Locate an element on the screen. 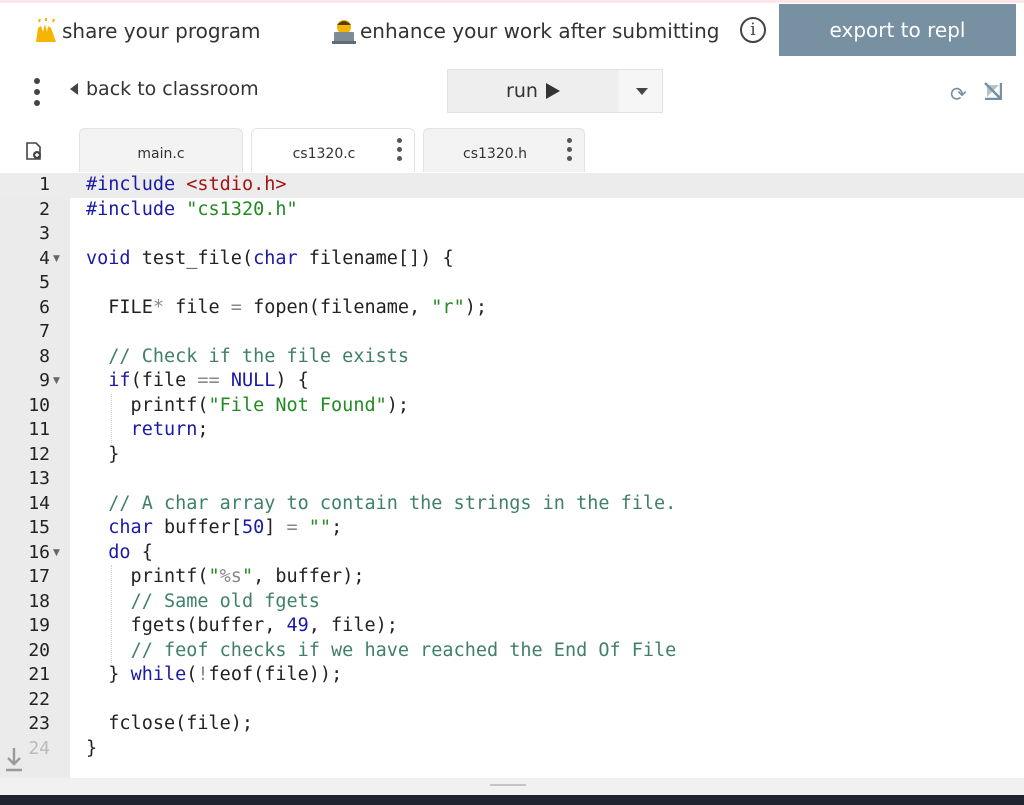  code-token: test_file( is located at coordinates (192, 258).